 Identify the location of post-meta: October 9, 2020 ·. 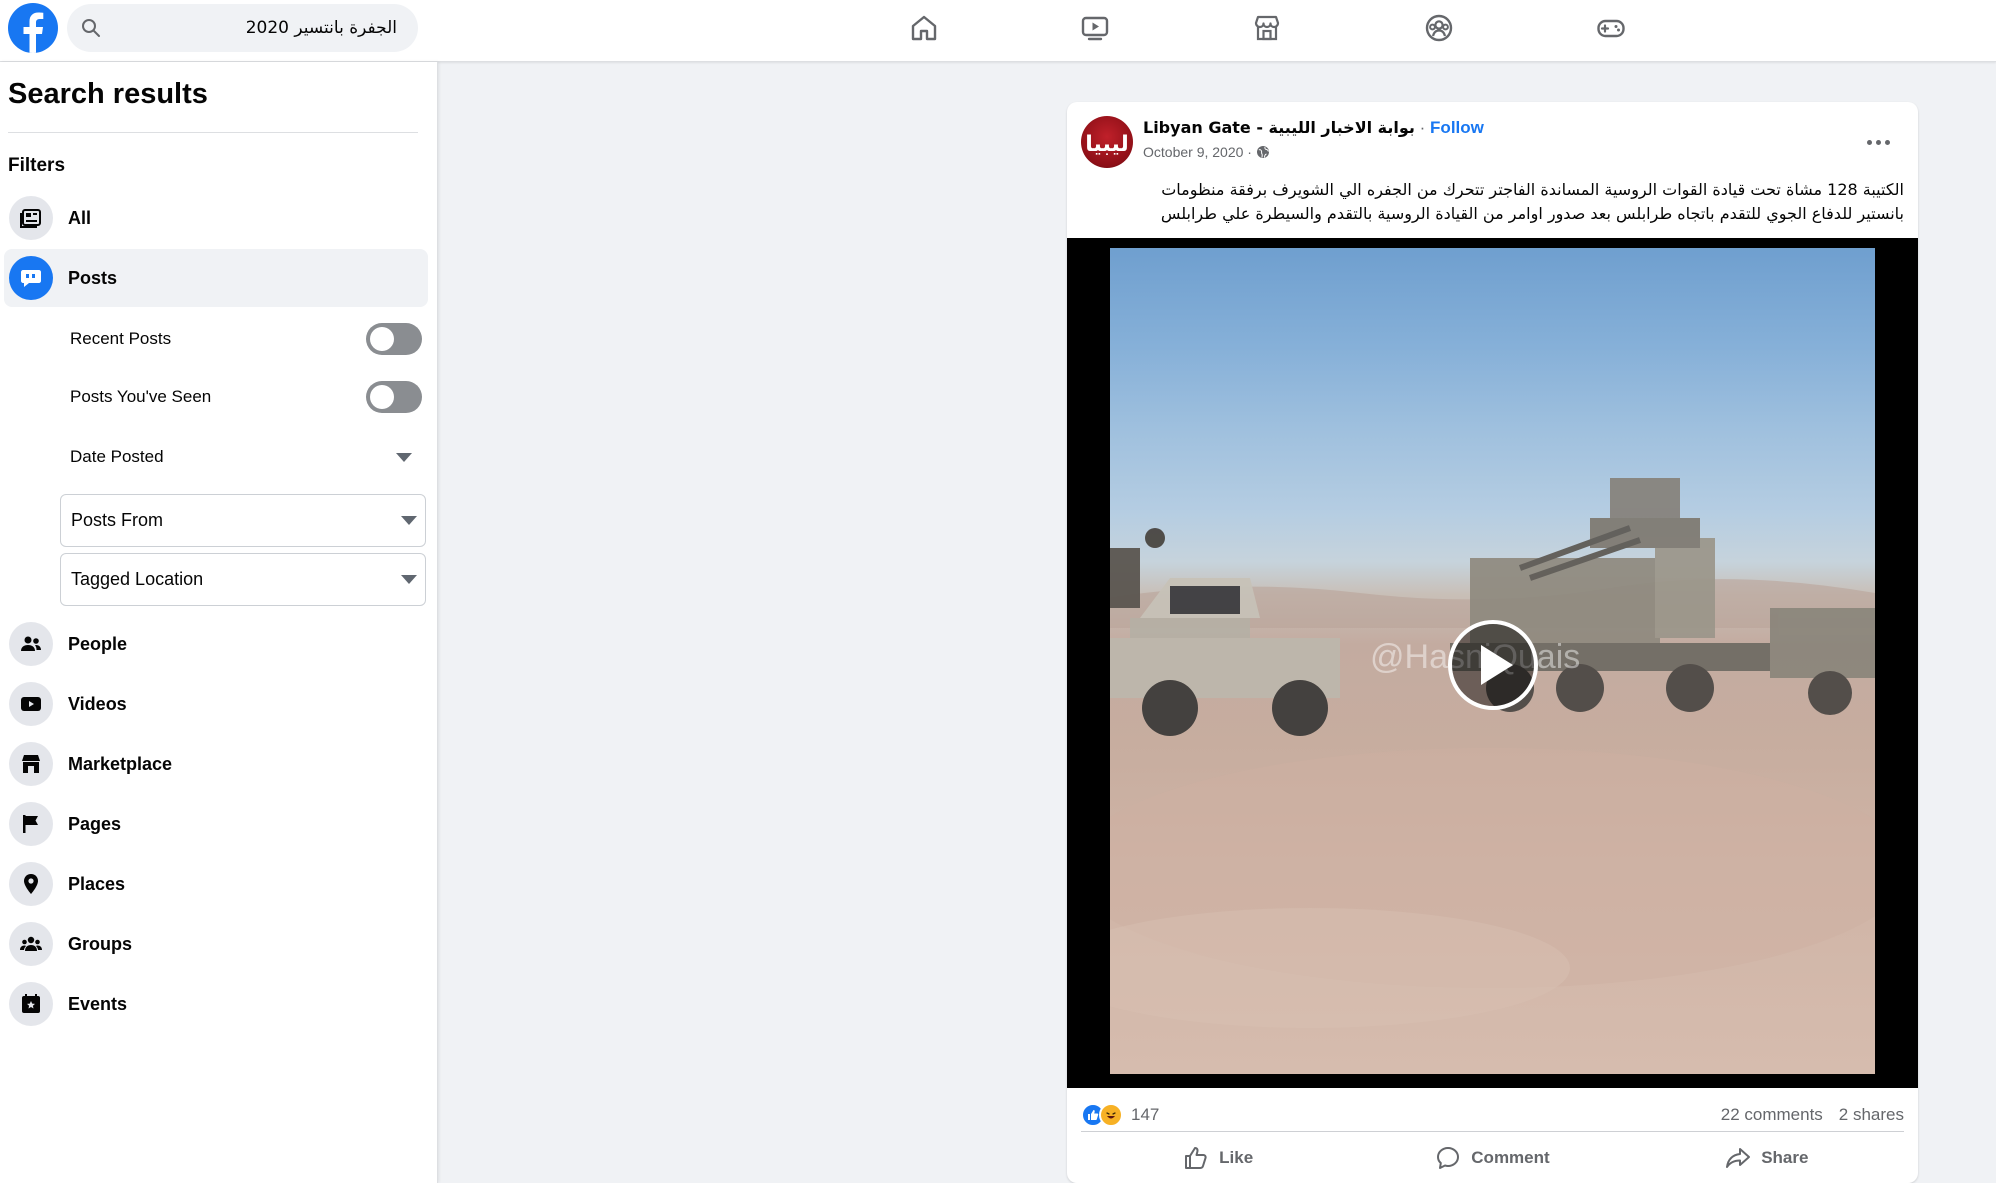
(1206, 152).